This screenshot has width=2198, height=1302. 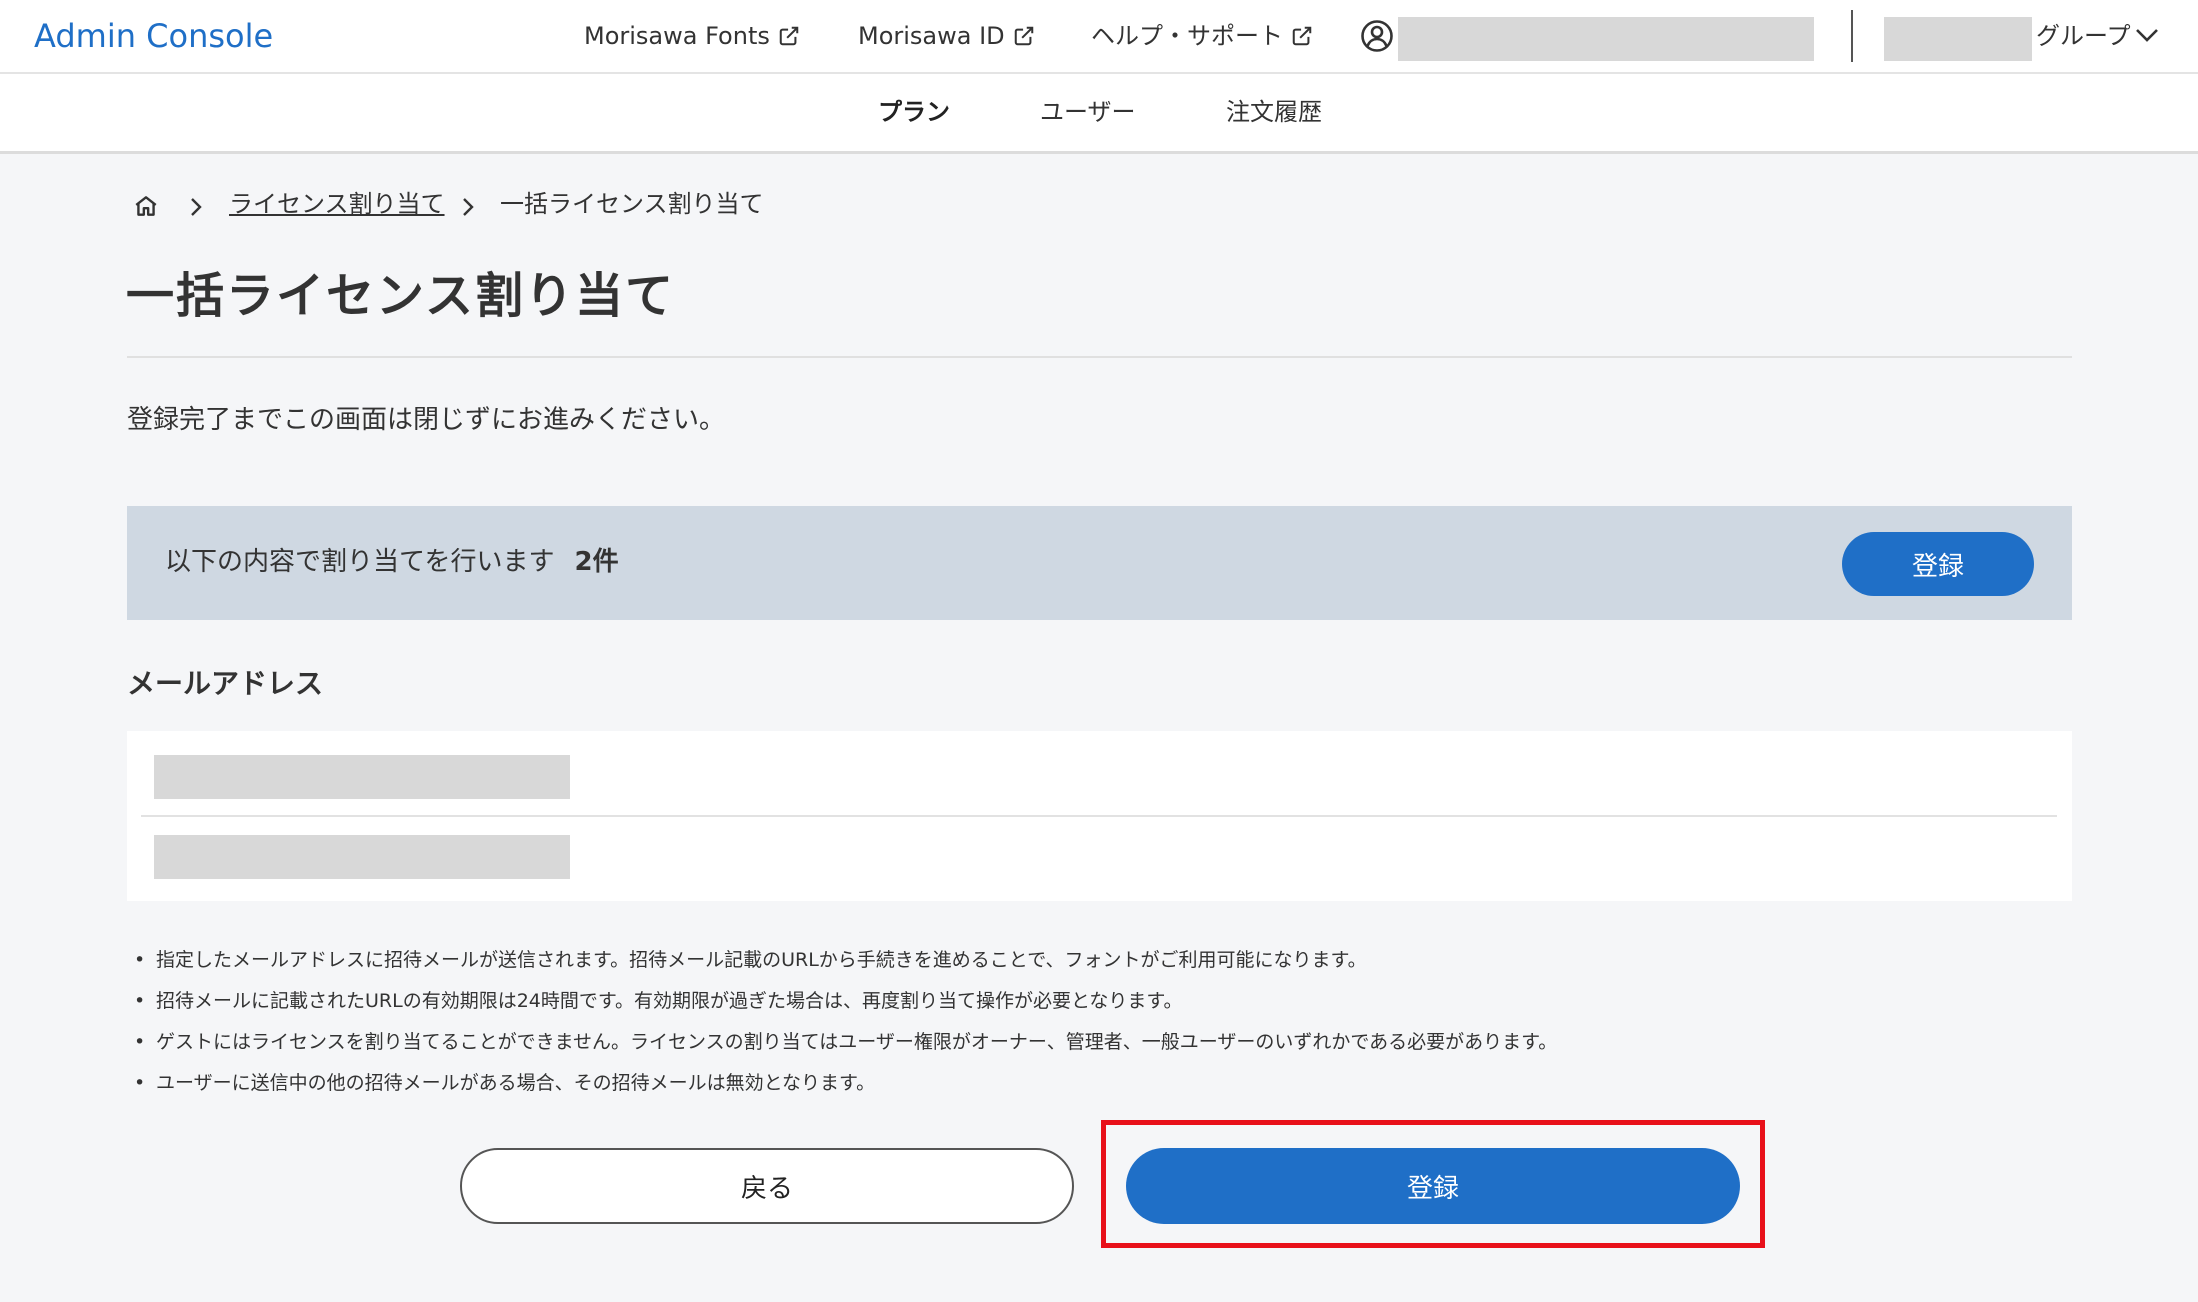 What do you see at coordinates (931, 36) in the screenshot?
I see `morisawa-id-link-label: Morisawa ID` at bounding box center [931, 36].